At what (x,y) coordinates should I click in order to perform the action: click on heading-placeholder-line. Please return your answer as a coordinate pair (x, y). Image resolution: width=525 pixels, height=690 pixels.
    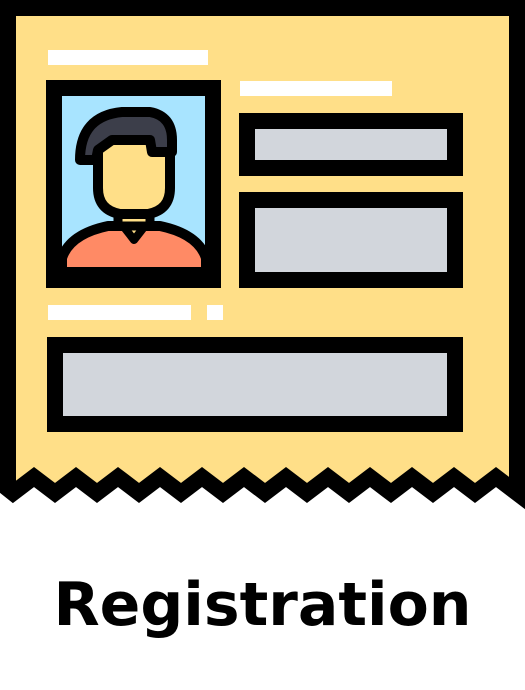
    Looking at the image, I should click on (128, 57).